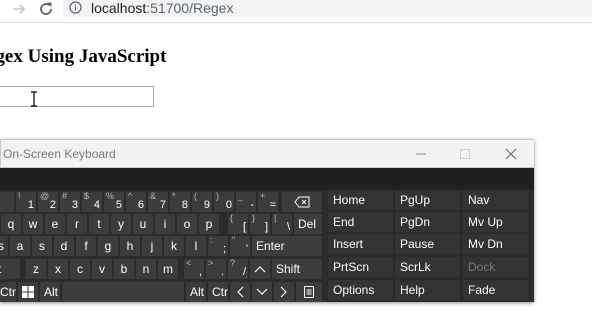 This screenshot has width=592, height=311. I want to click on key-o: o, so click(187, 224).